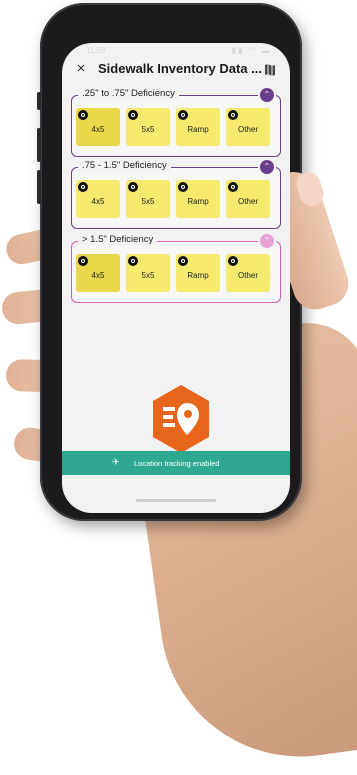  I want to click on survey-app-logo-icon, so click(181, 419).